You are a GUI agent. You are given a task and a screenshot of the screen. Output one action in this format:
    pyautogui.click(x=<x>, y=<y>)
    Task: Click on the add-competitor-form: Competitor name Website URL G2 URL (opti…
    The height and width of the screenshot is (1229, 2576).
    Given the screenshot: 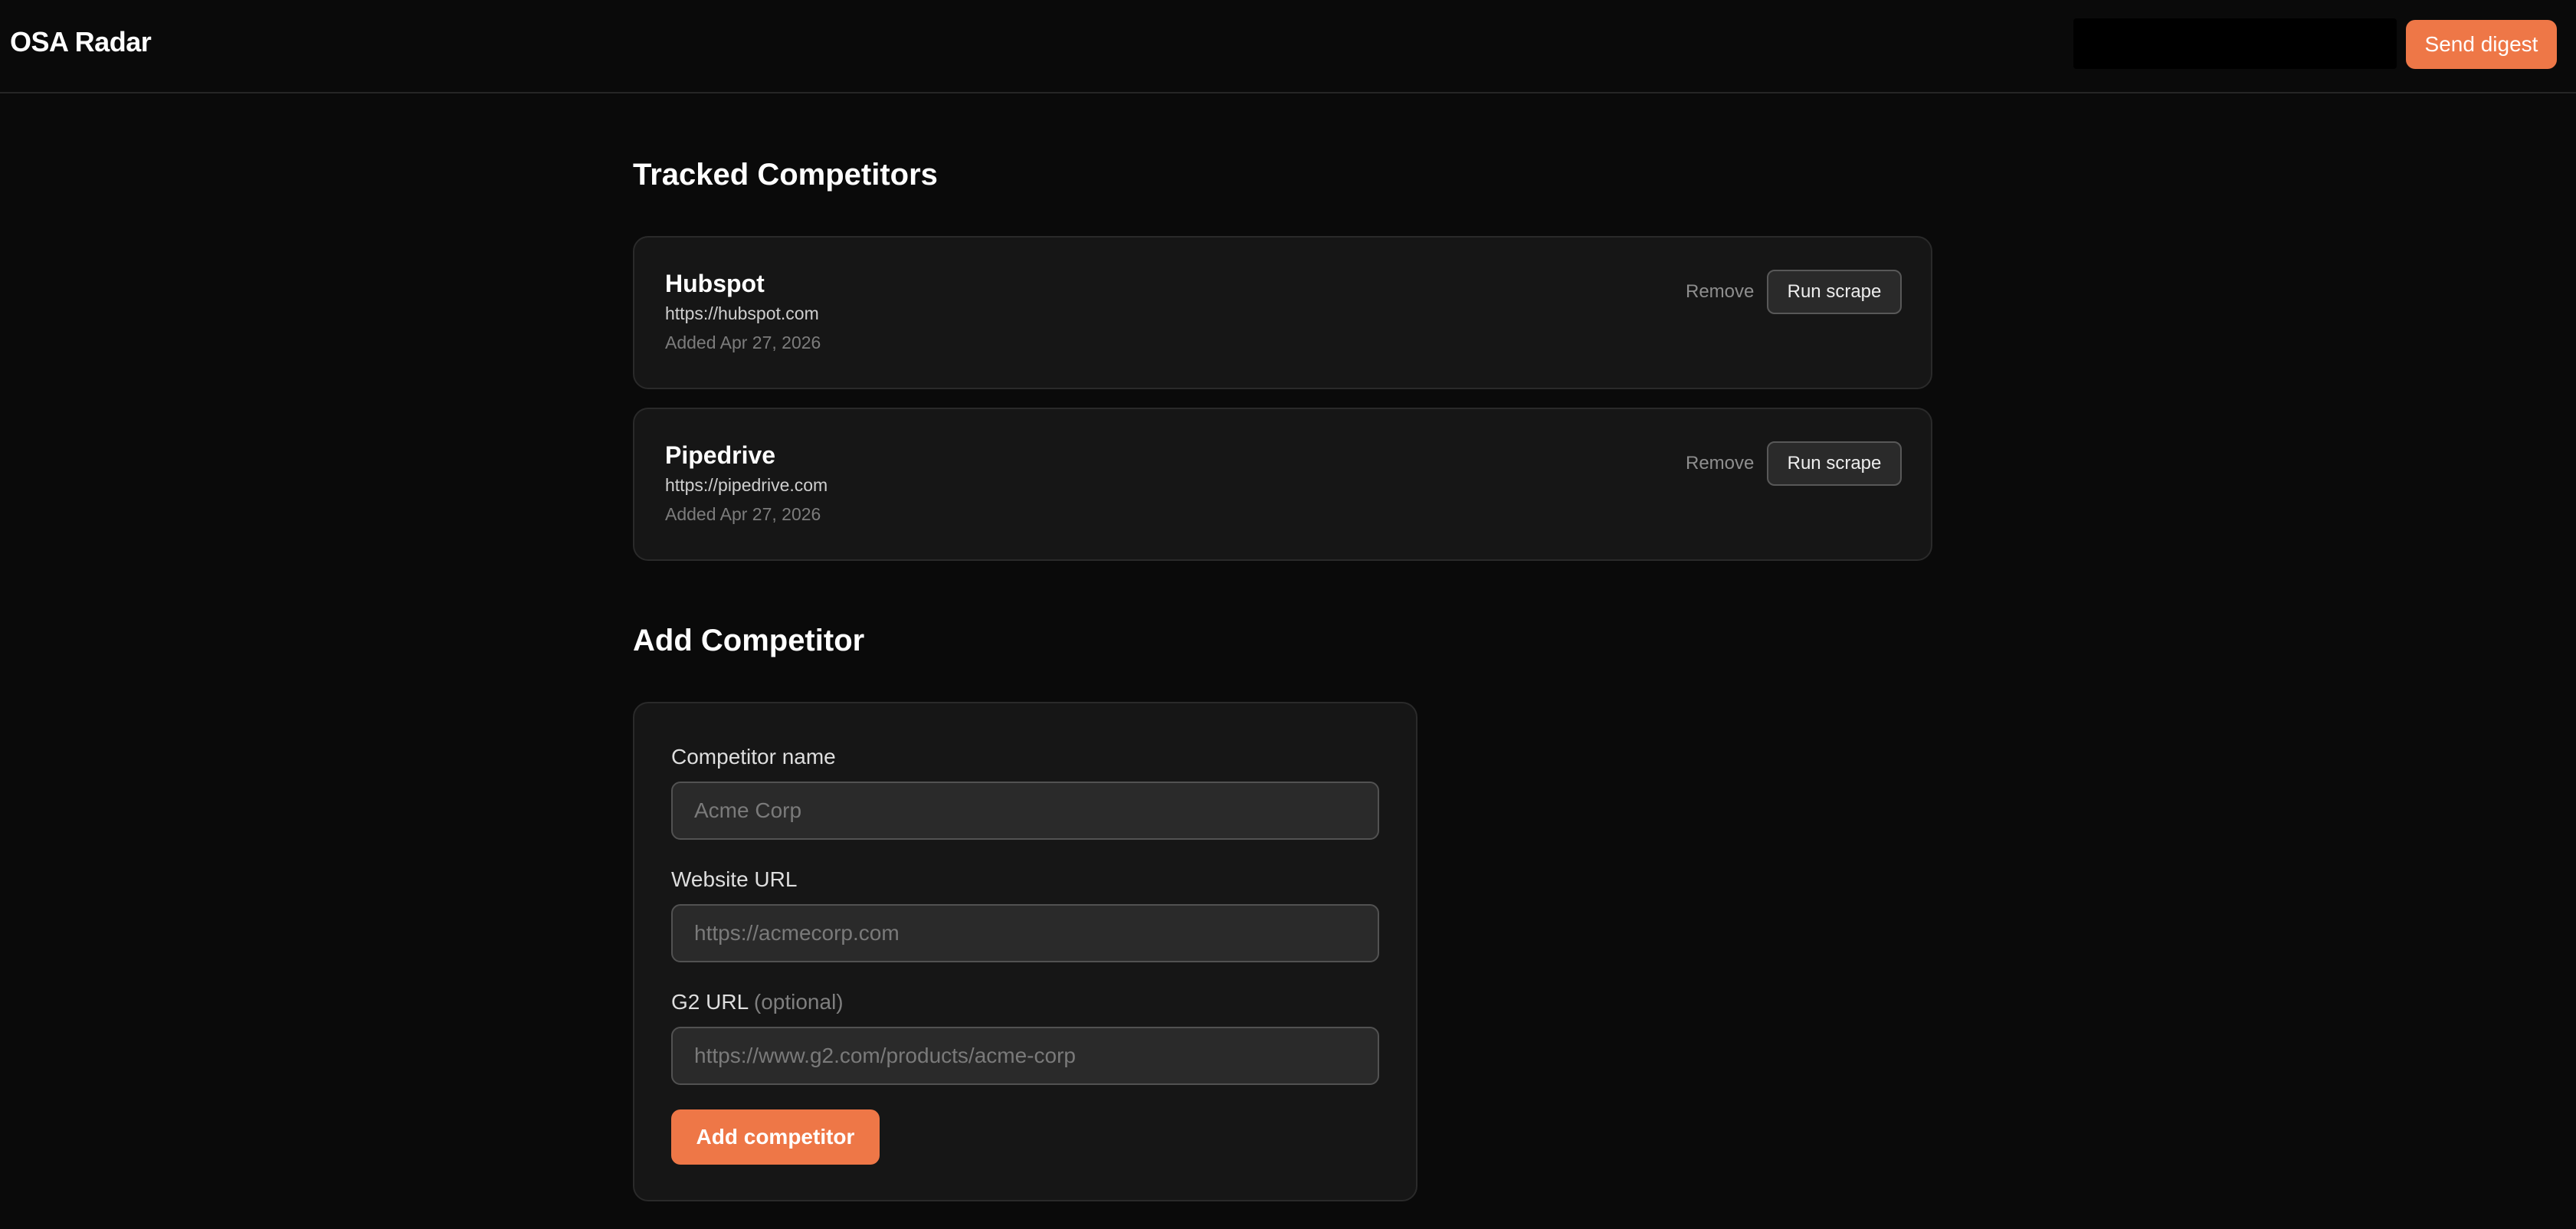 What is the action you would take?
    pyautogui.click(x=1025, y=952)
    